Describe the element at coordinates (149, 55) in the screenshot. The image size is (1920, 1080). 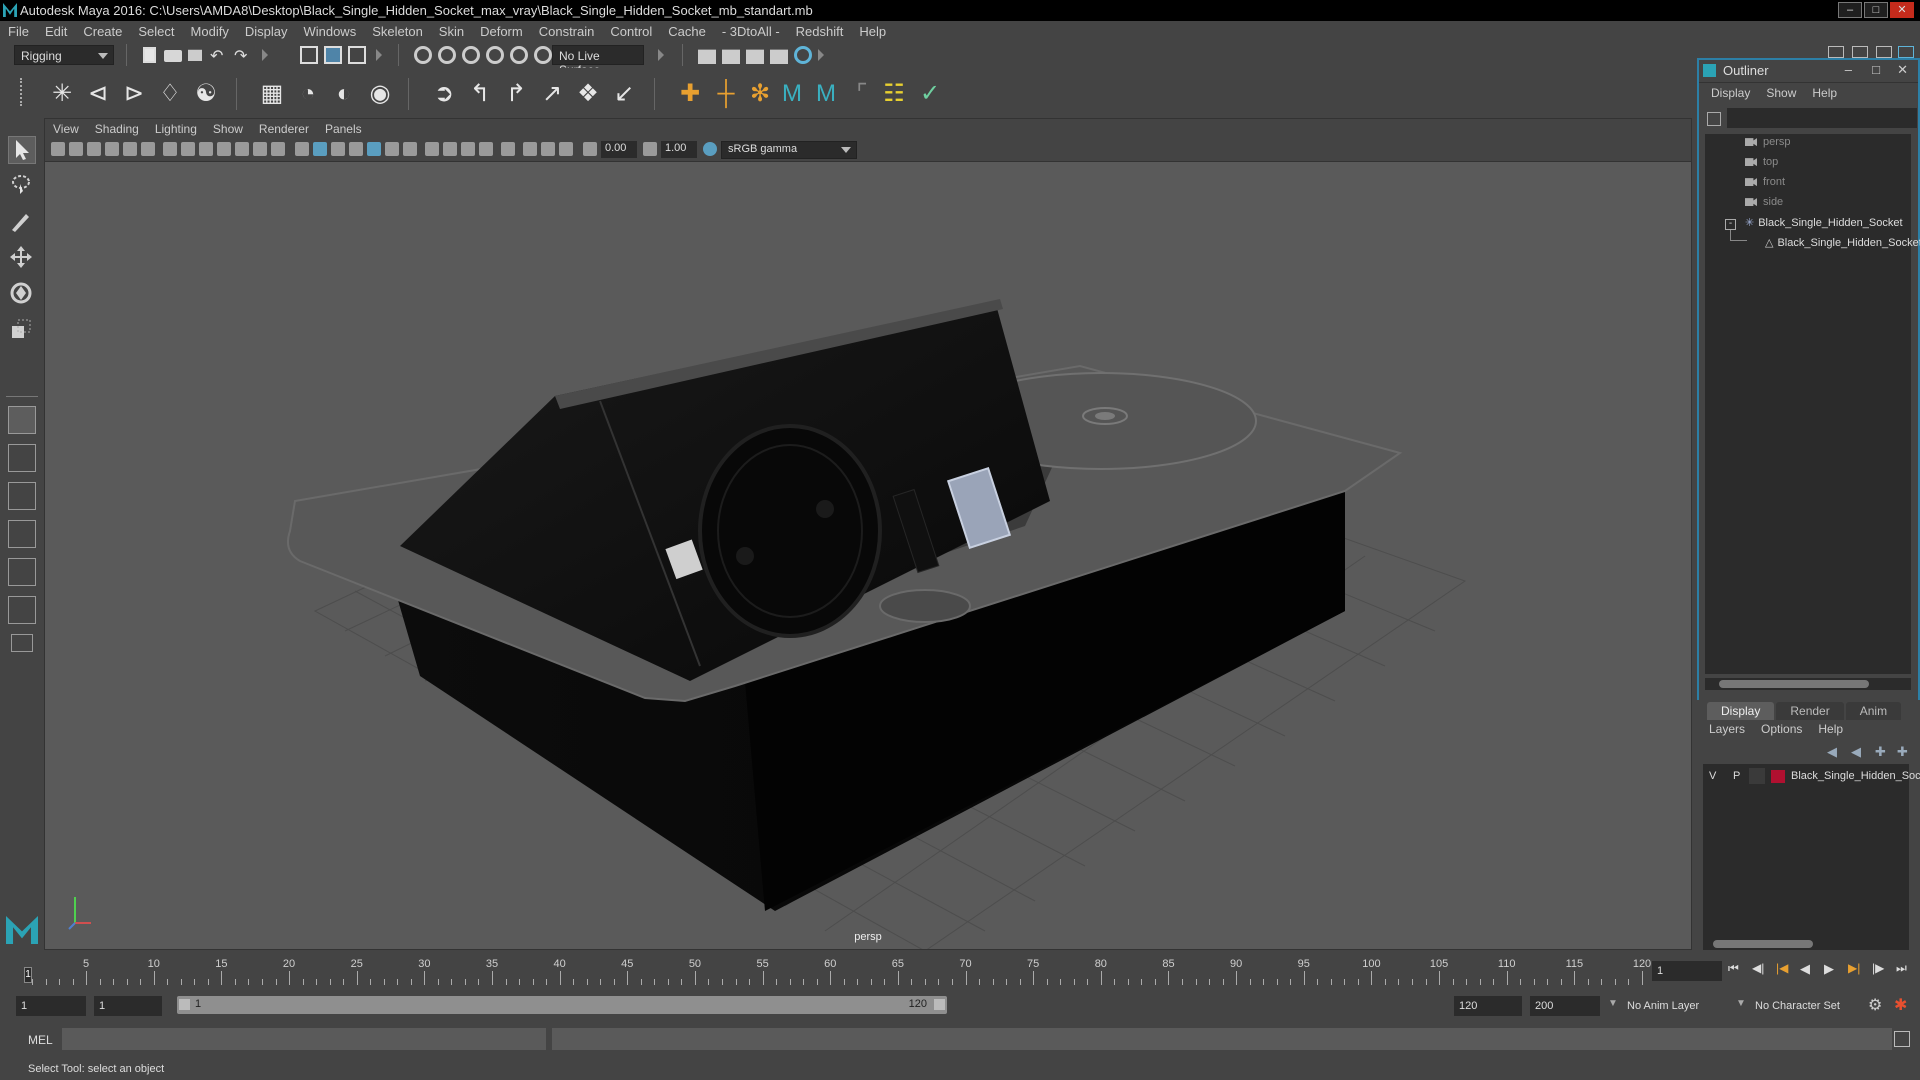
I see `new-scene-icon` at that location.